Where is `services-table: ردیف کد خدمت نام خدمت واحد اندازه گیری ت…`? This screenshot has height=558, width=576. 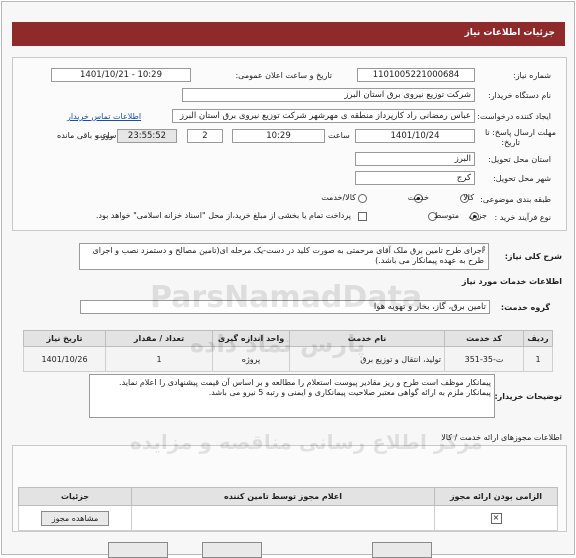
services-table: ردیف کد خدمت نام خدمت واحد اندازه گیری ت… is located at coordinates (288, 351).